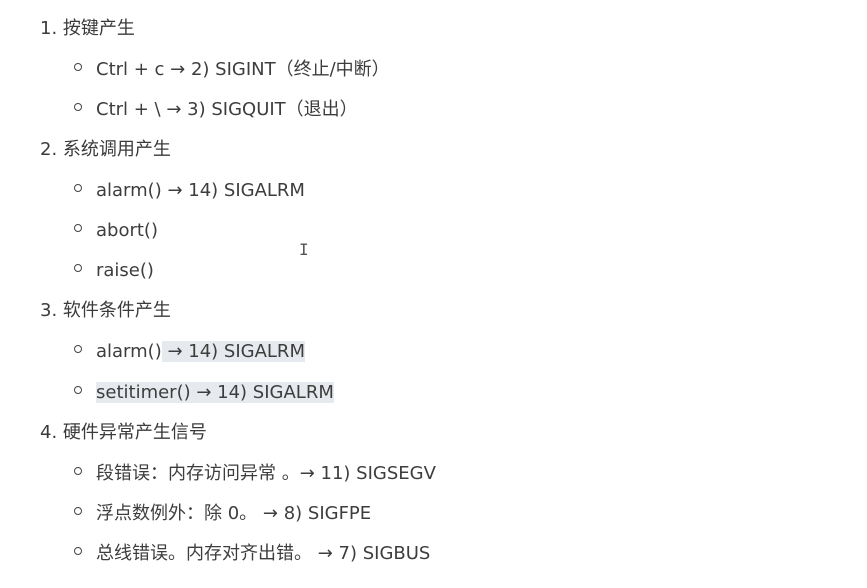 This screenshot has width=867, height=588. What do you see at coordinates (227, 109) in the screenshot?
I see `item-text: Ctrl + \ → 3) SIGQUIT（退出）` at bounding box center [227, 109].